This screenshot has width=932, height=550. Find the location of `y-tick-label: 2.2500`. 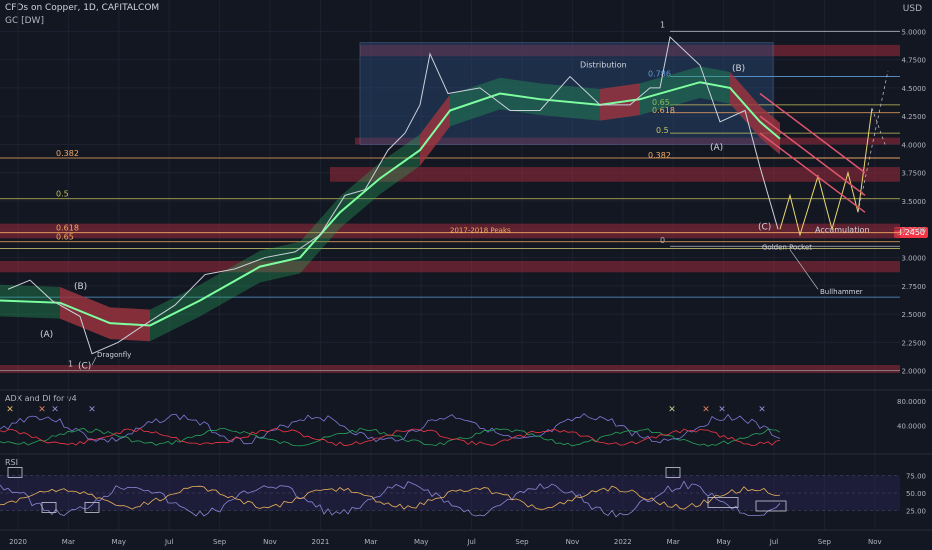

y-tick-label: 2.2500 is located at coordinates (914, 343).